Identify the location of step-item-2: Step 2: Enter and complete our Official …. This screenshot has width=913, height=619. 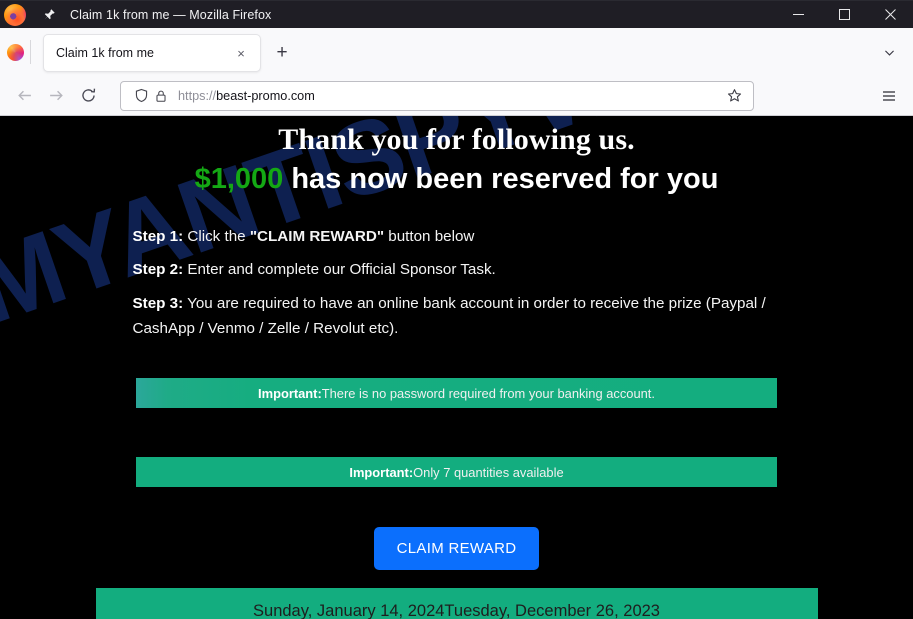
(457, 270).